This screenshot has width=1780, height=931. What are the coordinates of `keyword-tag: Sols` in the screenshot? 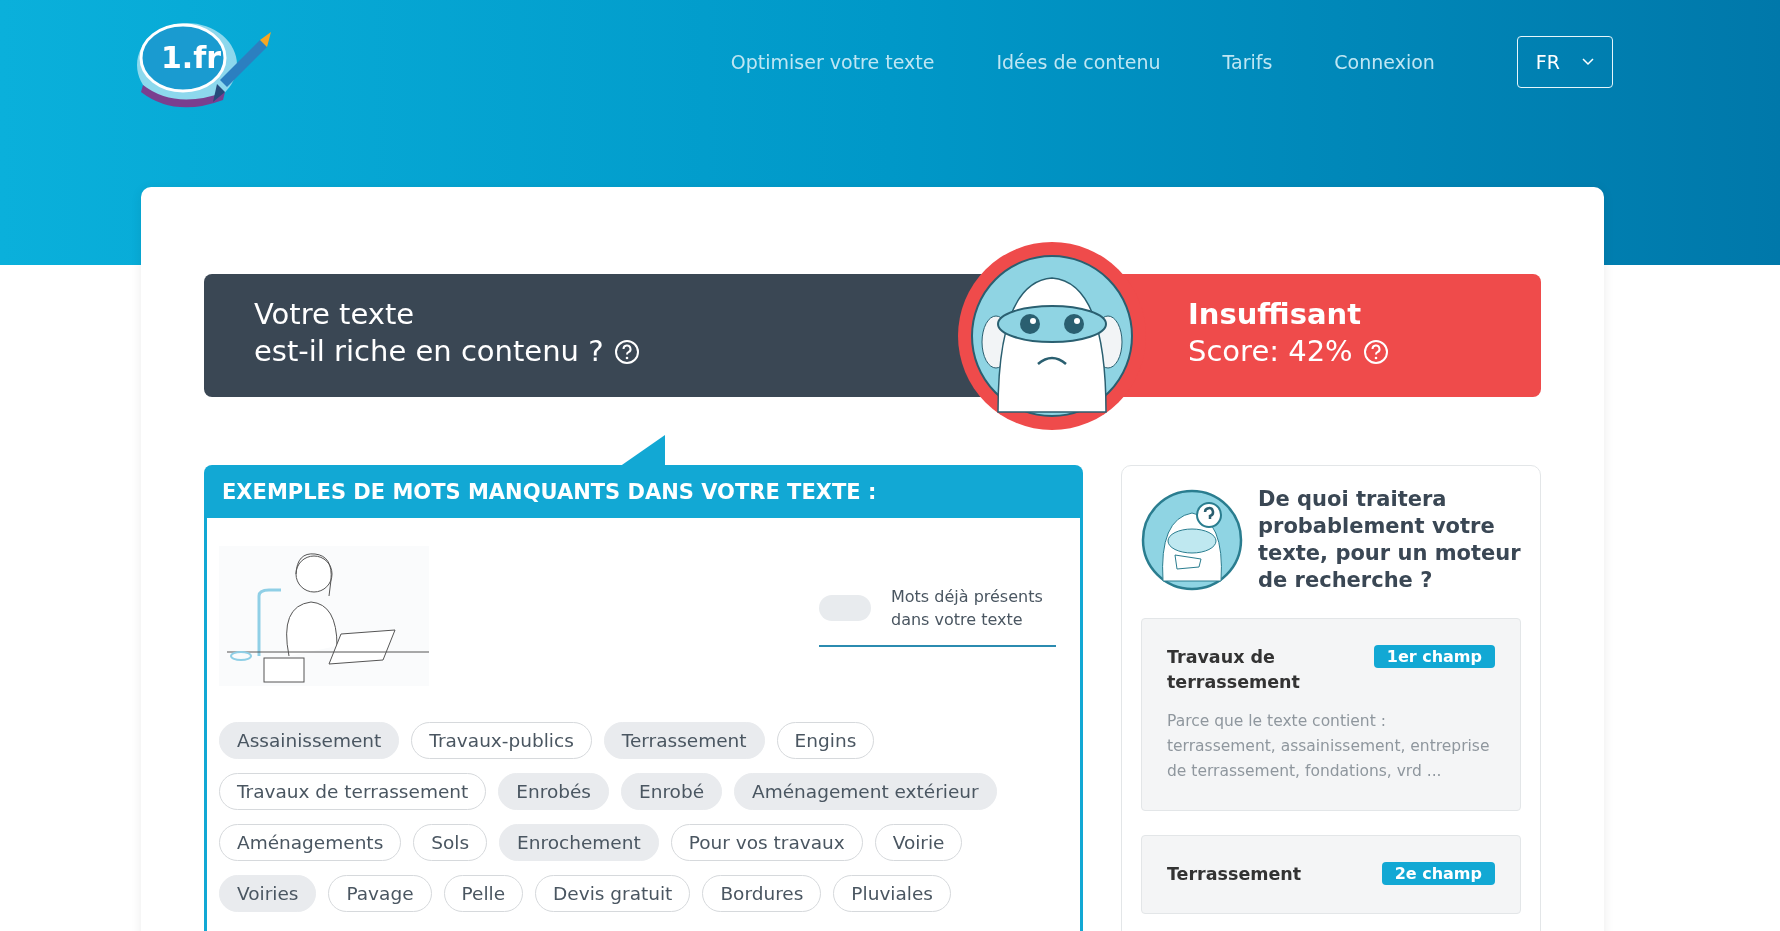 It's located at (450, 842).